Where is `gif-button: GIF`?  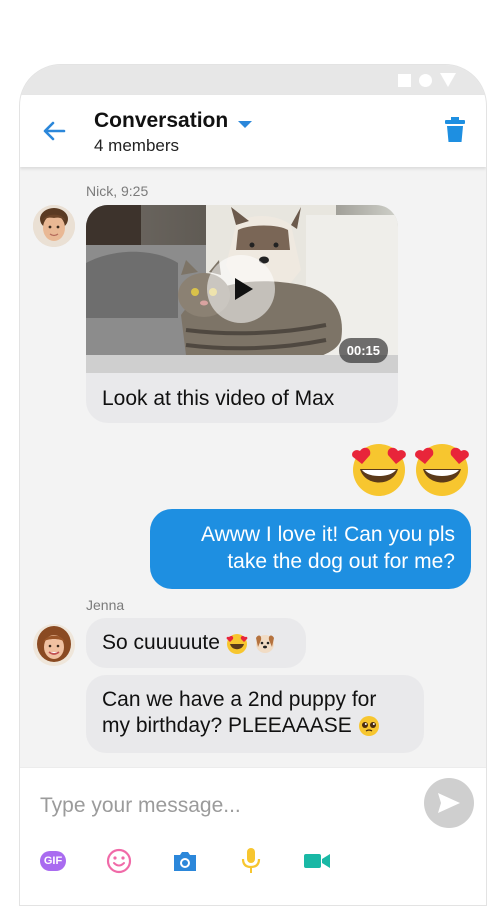
gif-button: GIF is located at coordinates (53, 861).